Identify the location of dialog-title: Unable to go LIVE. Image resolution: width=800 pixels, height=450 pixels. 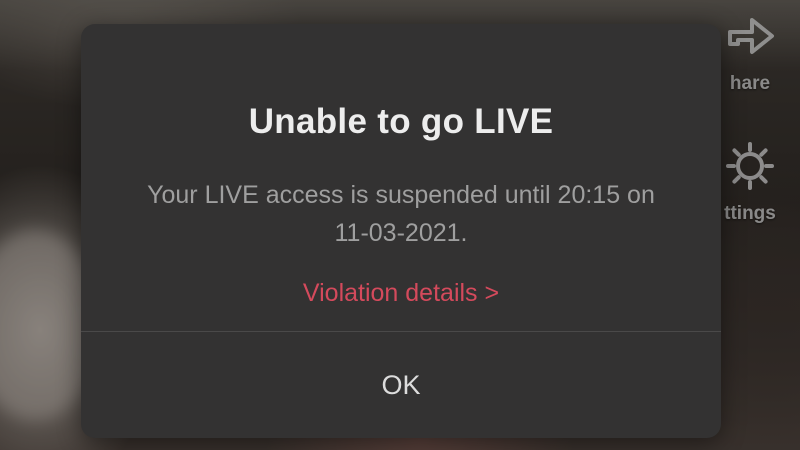
(401, 121).